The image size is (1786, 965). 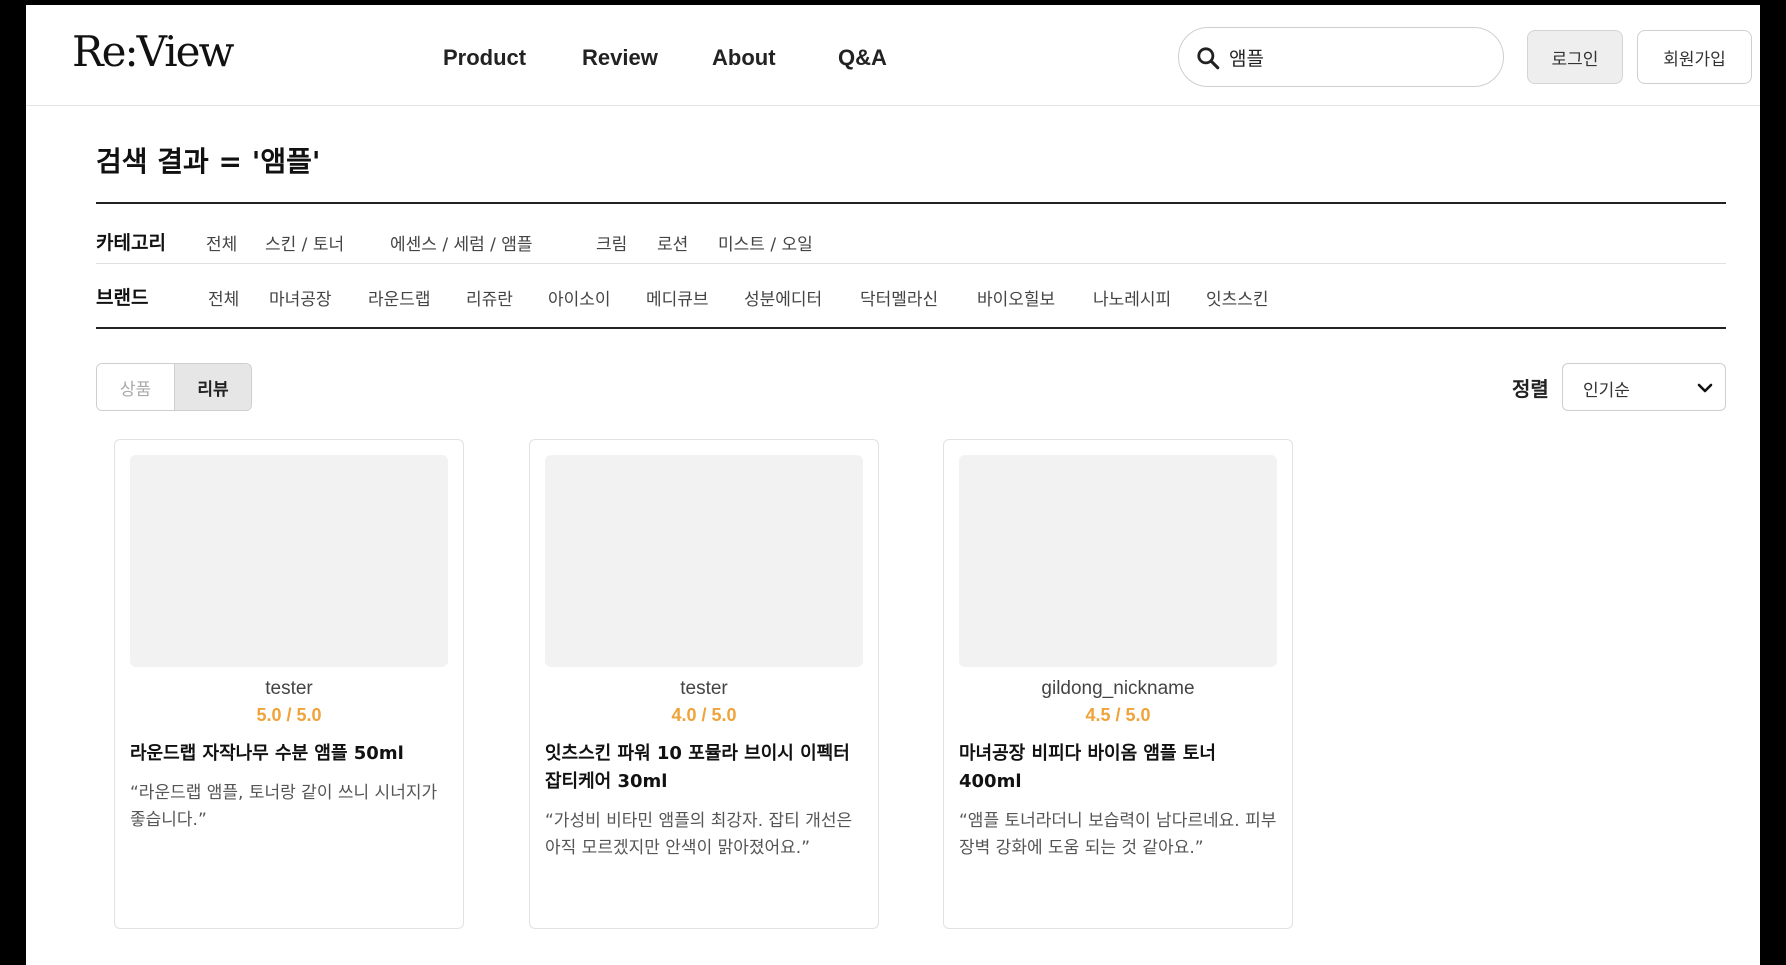 I want to click on review-rating: 4.0 / 5.0, so click(x=704, y=715).